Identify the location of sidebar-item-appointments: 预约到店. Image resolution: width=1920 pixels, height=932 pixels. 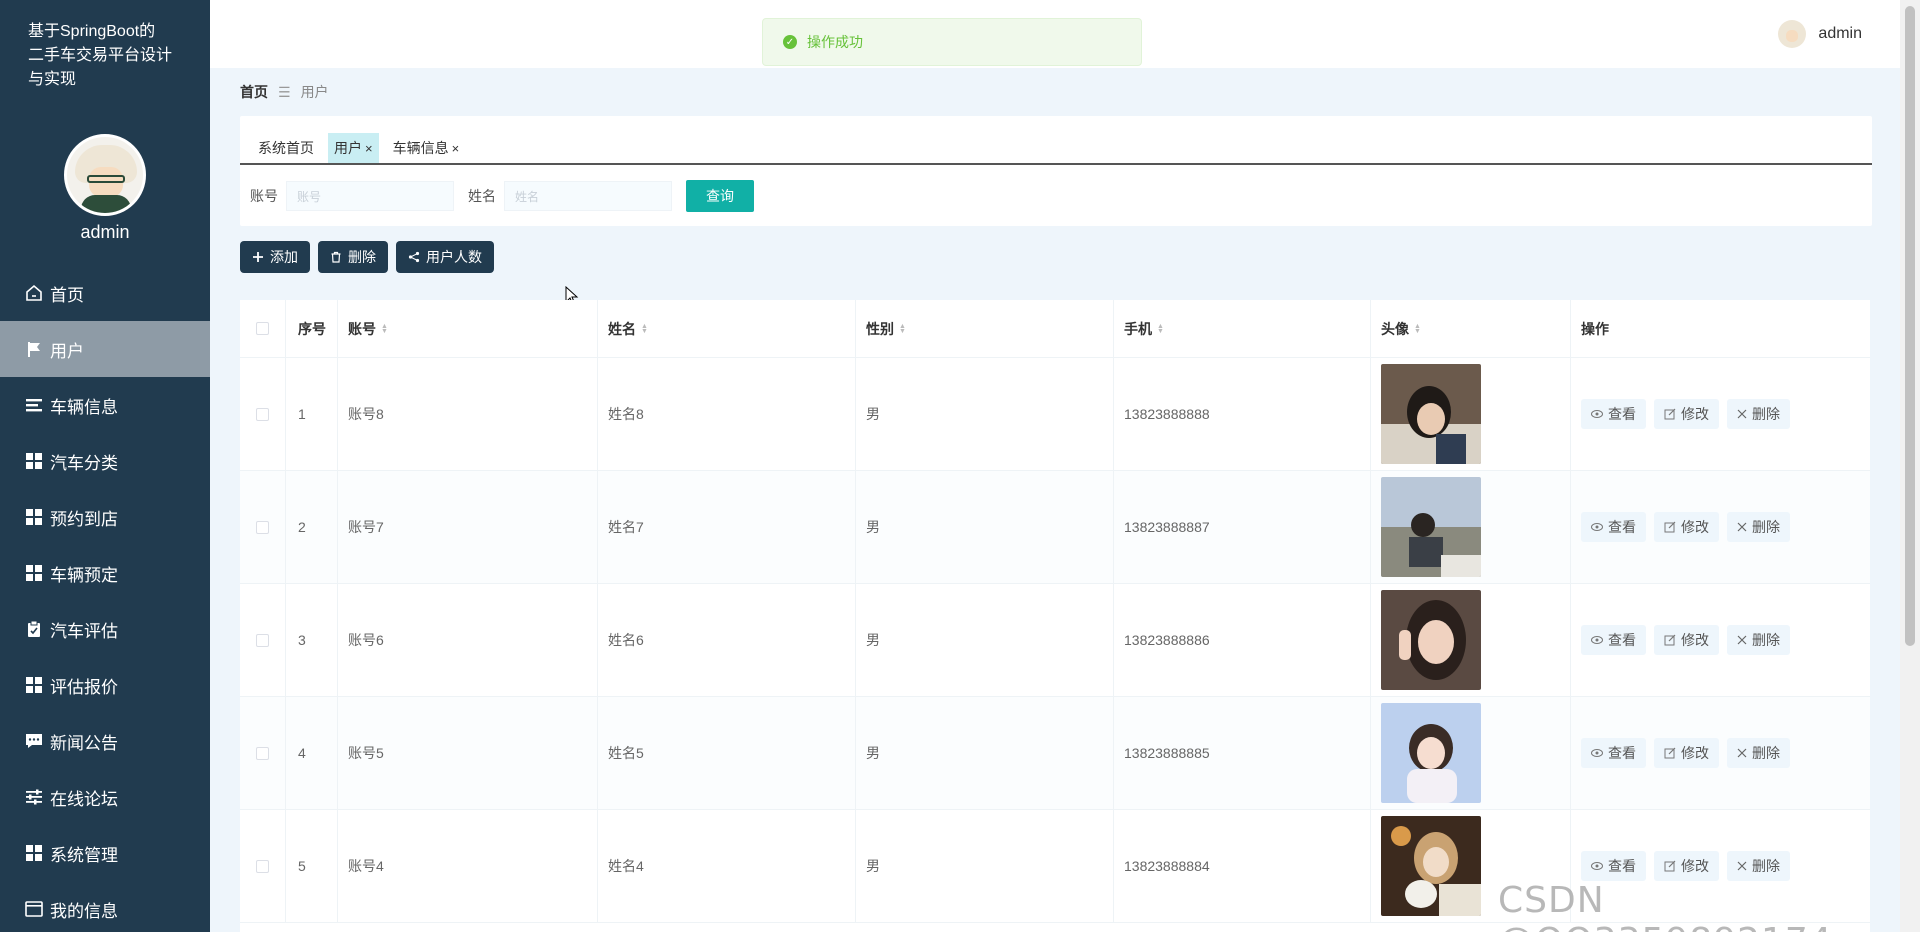
(105, 517).